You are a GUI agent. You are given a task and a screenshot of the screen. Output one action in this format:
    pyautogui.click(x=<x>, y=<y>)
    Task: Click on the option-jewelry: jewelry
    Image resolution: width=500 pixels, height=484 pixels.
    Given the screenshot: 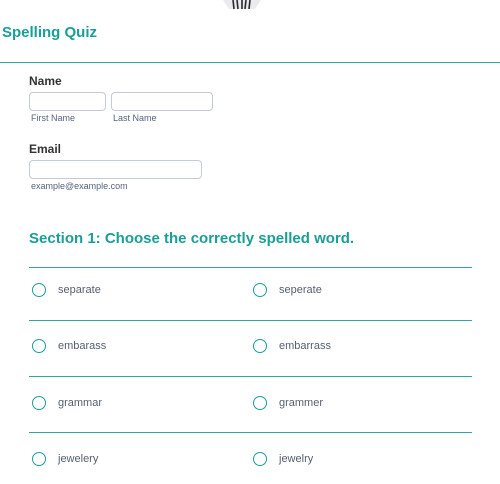 What is the action you would take?
    pyautogui.click(x=283, y=459)
    